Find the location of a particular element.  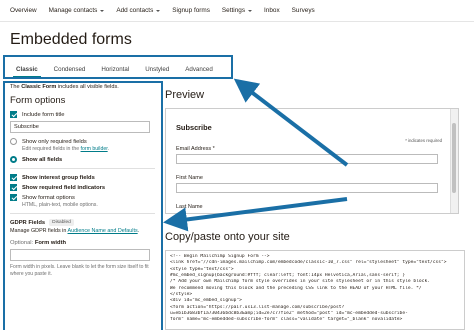

preview-form-title: Subscribe is located at coordinates (194, 127).